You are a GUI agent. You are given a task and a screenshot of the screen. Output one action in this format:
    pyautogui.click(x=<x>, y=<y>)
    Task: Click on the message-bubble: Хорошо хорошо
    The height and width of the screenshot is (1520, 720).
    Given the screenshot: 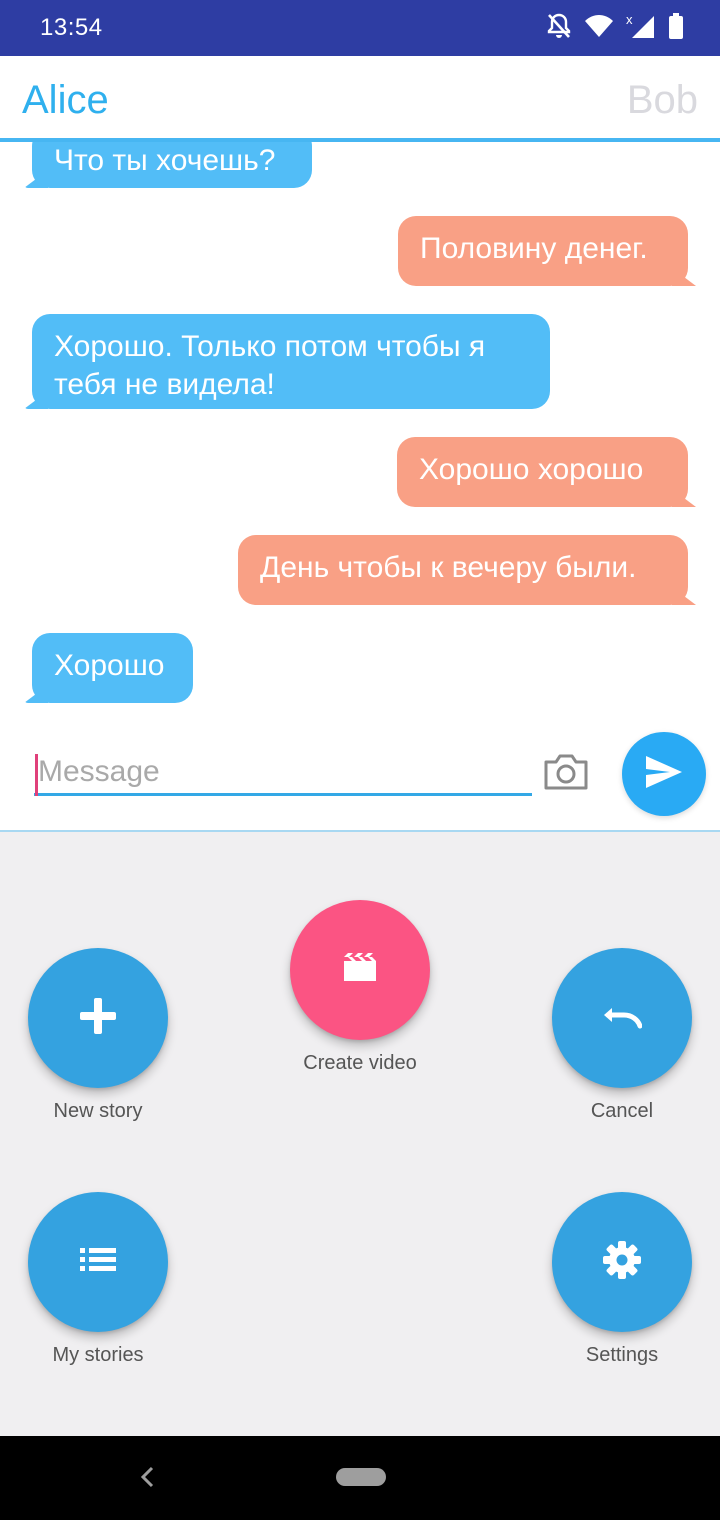 What is the action you would take?
    pyautogui.click(x=542, y=472)
    